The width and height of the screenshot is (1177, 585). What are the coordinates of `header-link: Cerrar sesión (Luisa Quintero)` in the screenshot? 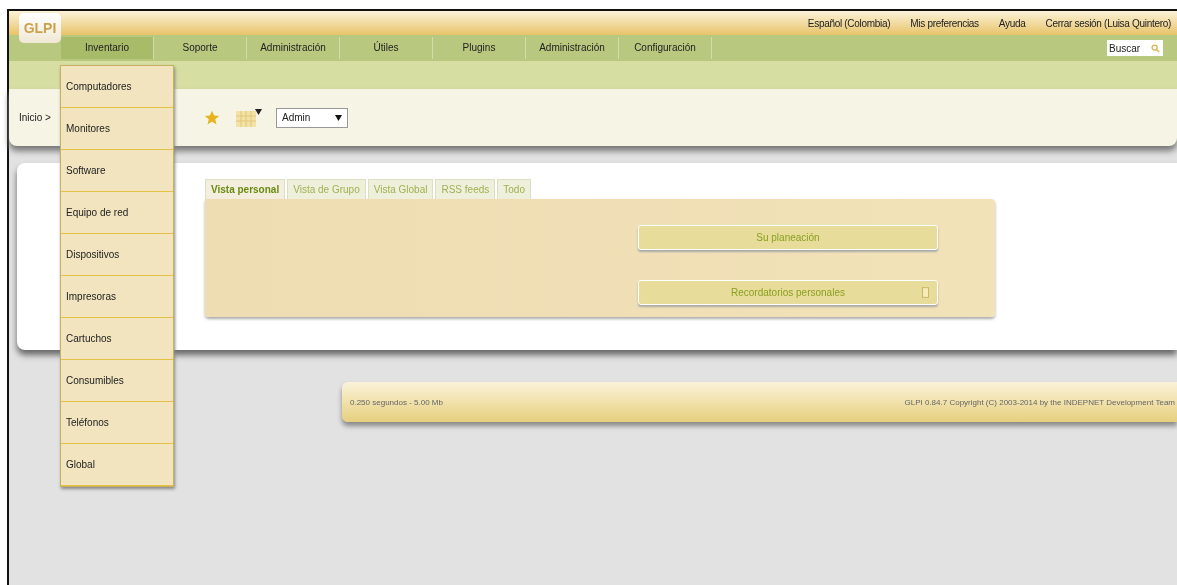 It's located at (1108, 23).